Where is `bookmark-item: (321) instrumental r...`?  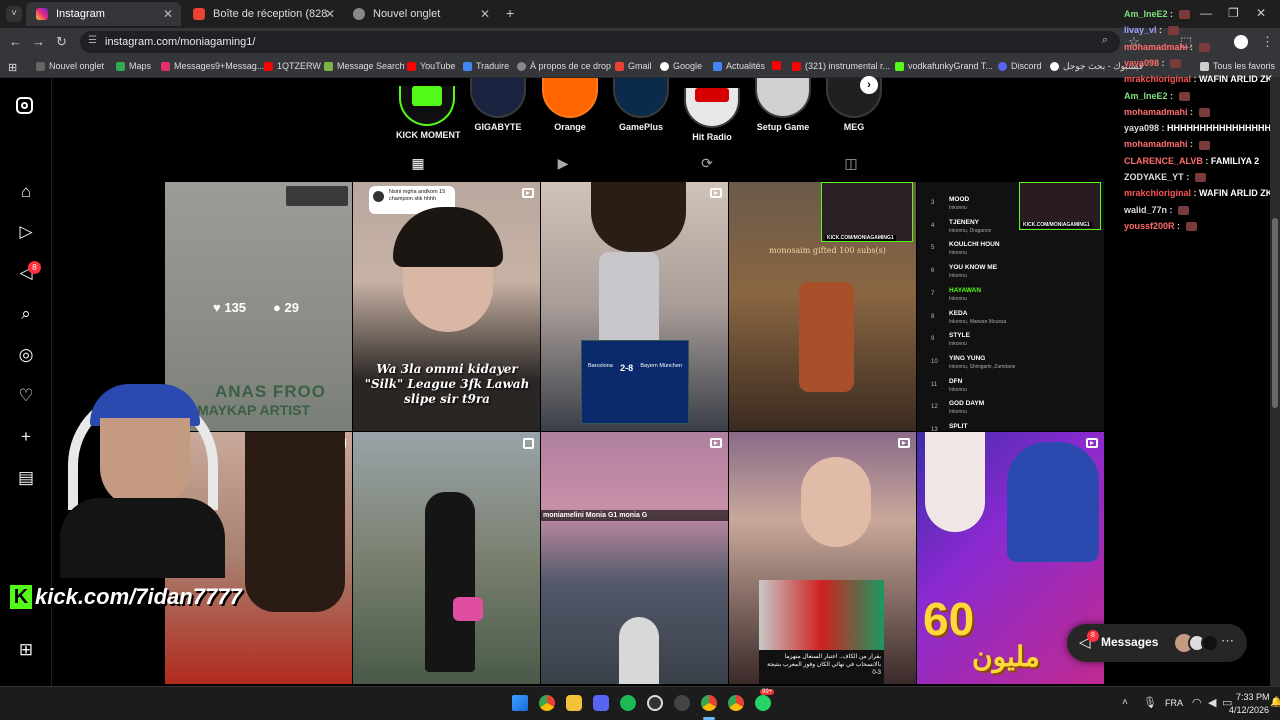
bookmark-item: (321) instrumental r... is located at coordinates (841, 66).